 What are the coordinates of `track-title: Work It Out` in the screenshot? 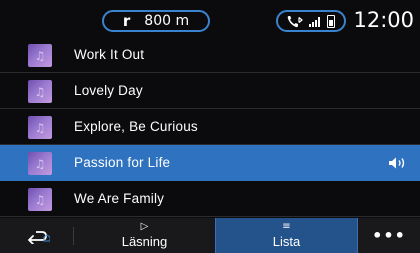 It's located at (109, 54).